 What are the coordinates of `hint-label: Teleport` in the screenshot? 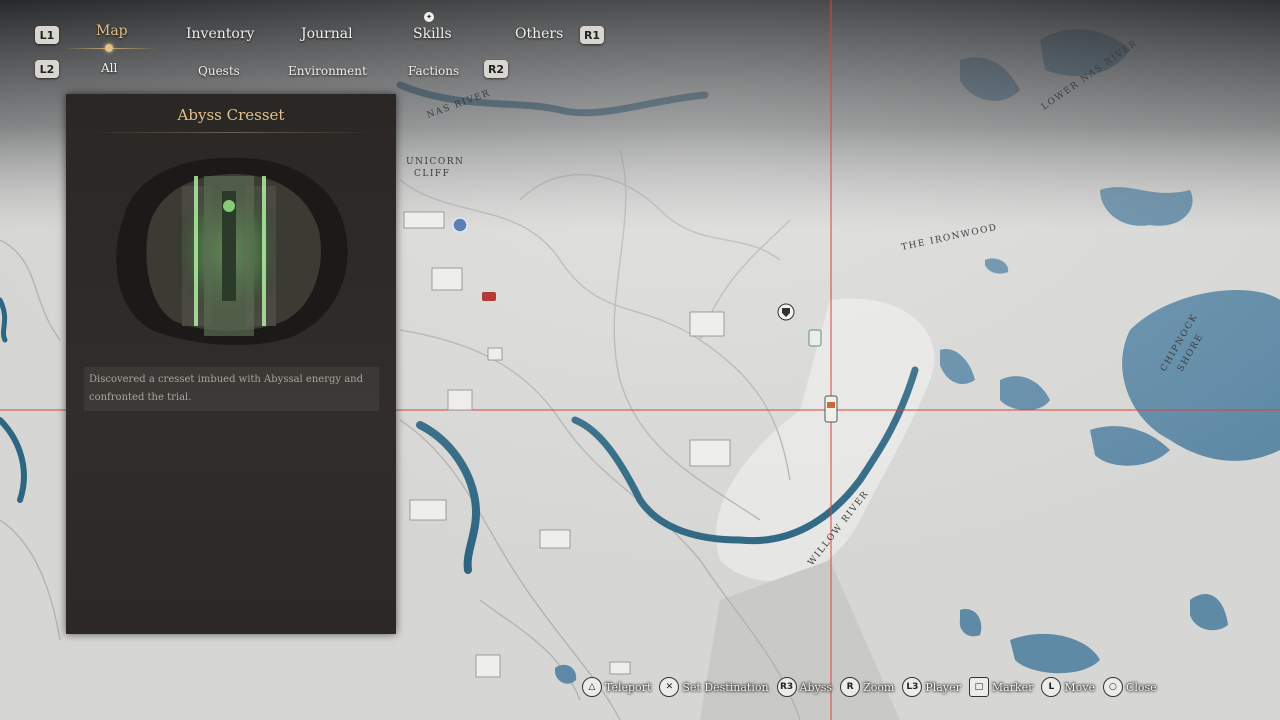 It's located at (628, 687).